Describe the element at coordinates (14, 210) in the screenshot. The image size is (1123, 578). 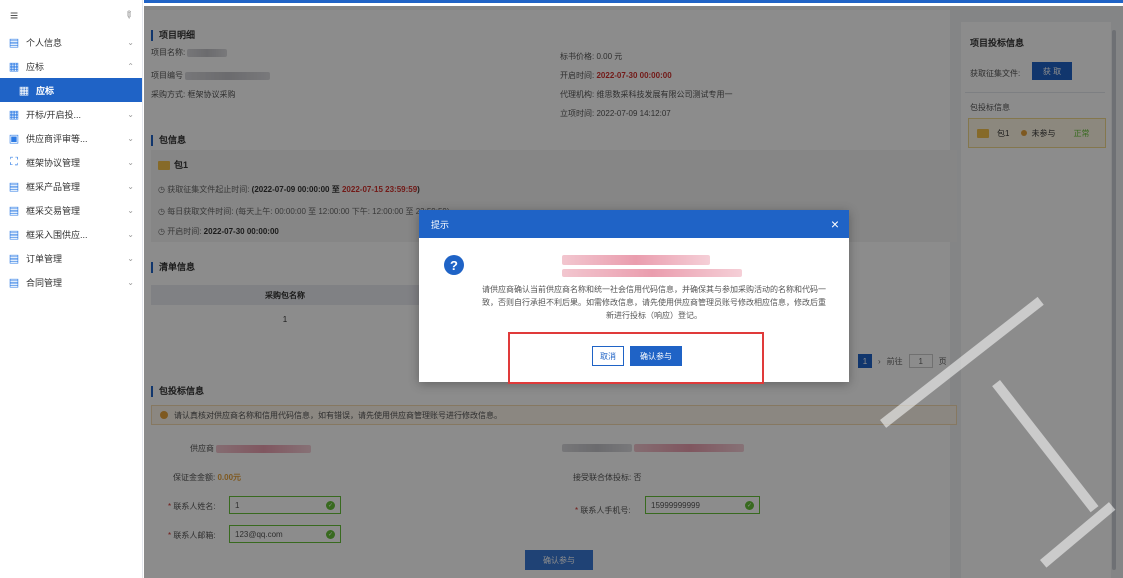
I see `trade-icon: ▤` at that location.